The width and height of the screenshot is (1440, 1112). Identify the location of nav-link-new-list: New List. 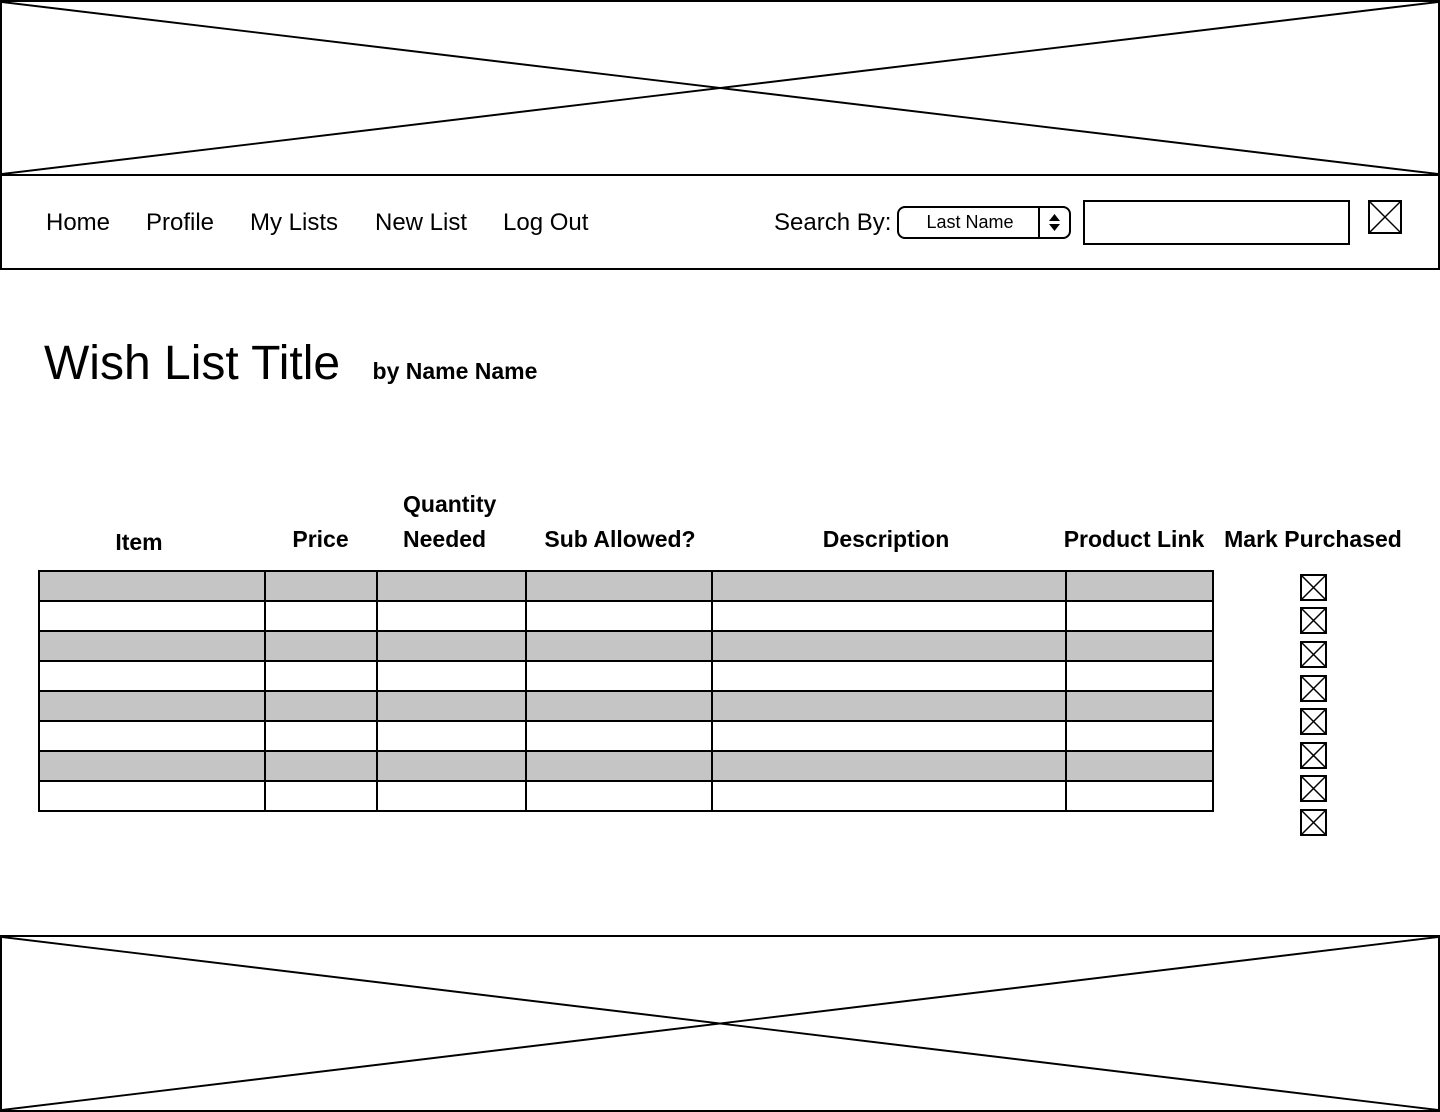
(421, 223).